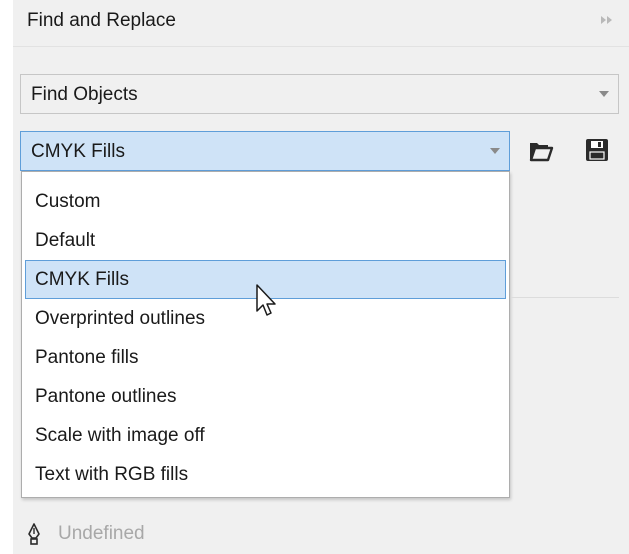 Image resolution: width=629 pixels, height=554 pixels. I want to click on dropdown-item-default: Default, so click(265, 240).